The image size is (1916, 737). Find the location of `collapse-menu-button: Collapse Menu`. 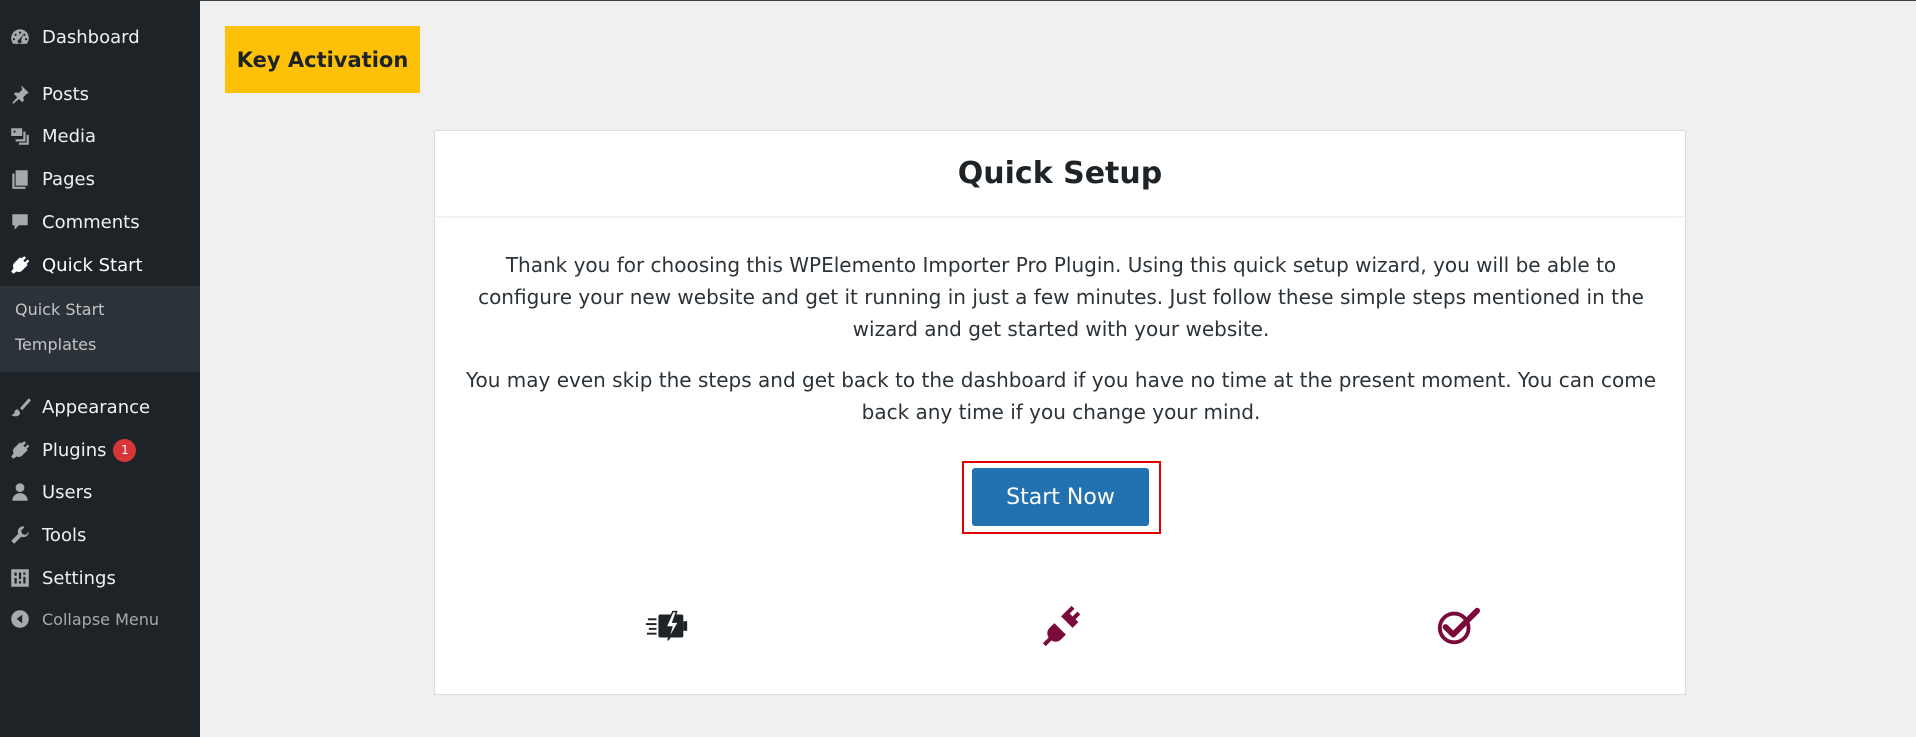

collapse-menu-button: Collapse Menu is located at coordinates (100, 619).